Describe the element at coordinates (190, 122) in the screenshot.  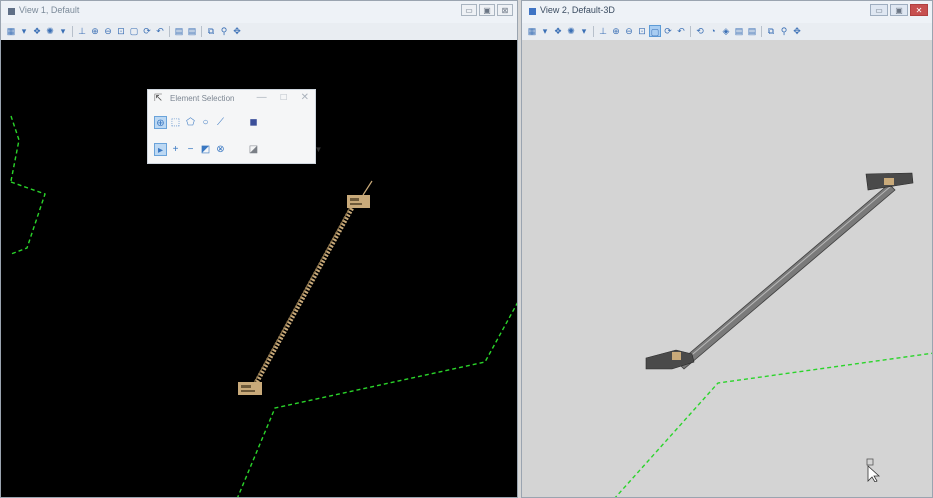
I see `shape-select-icon: ⬠` at that location.